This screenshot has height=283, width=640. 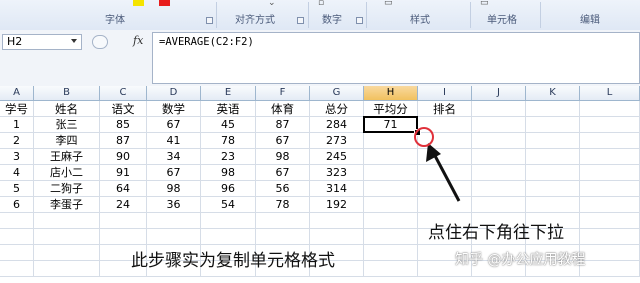 I want to click on table-cell: 90, so click(x=123, y=157).